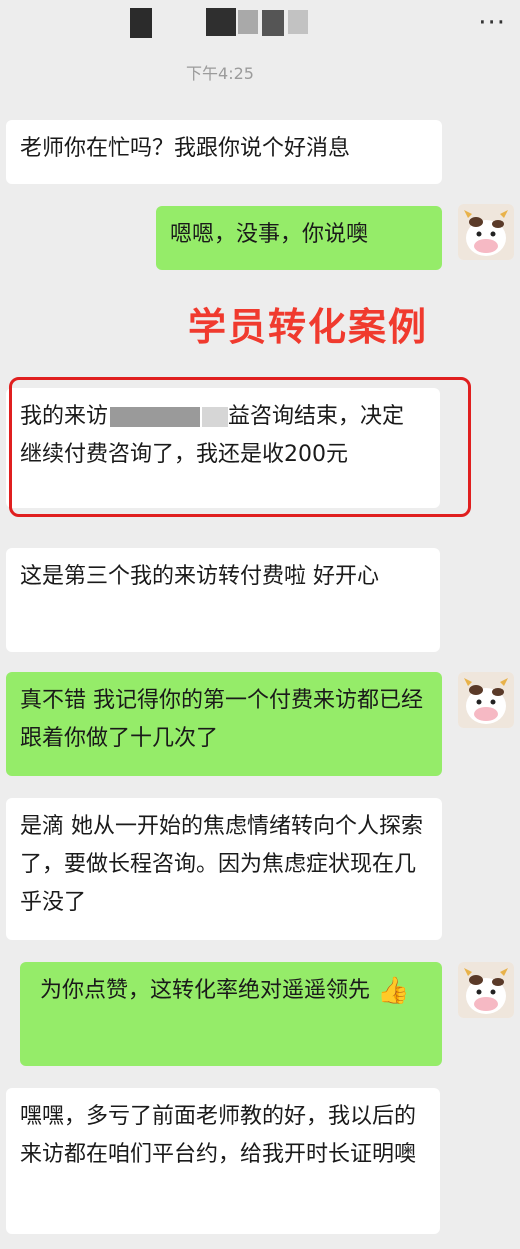  I want to click on message-bubble-sent: 真不错 我记得你的第一个付费来访都已经跟着你做了十几次了, so click(224, 724).